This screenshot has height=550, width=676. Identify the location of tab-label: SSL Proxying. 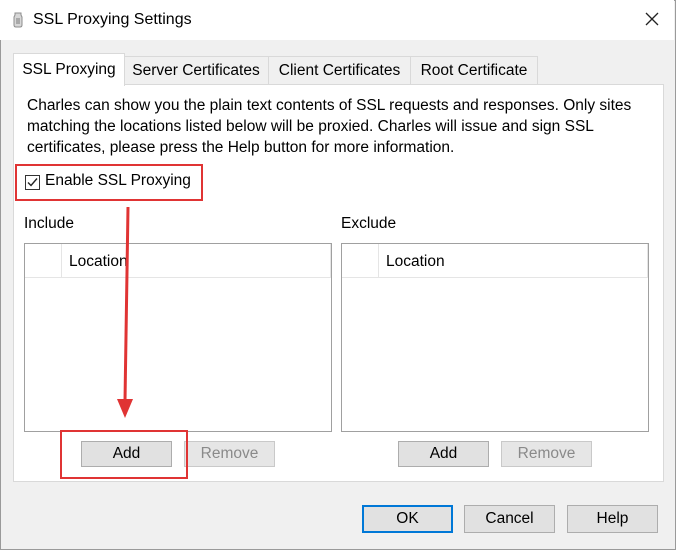
(69, 69).